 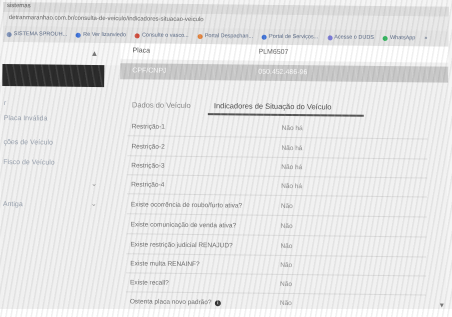 What do you see at coordinates (13, 204) in the screenshot?
I see `sidebar-item-antiga: Antiga` at bounding box center [13, 204].